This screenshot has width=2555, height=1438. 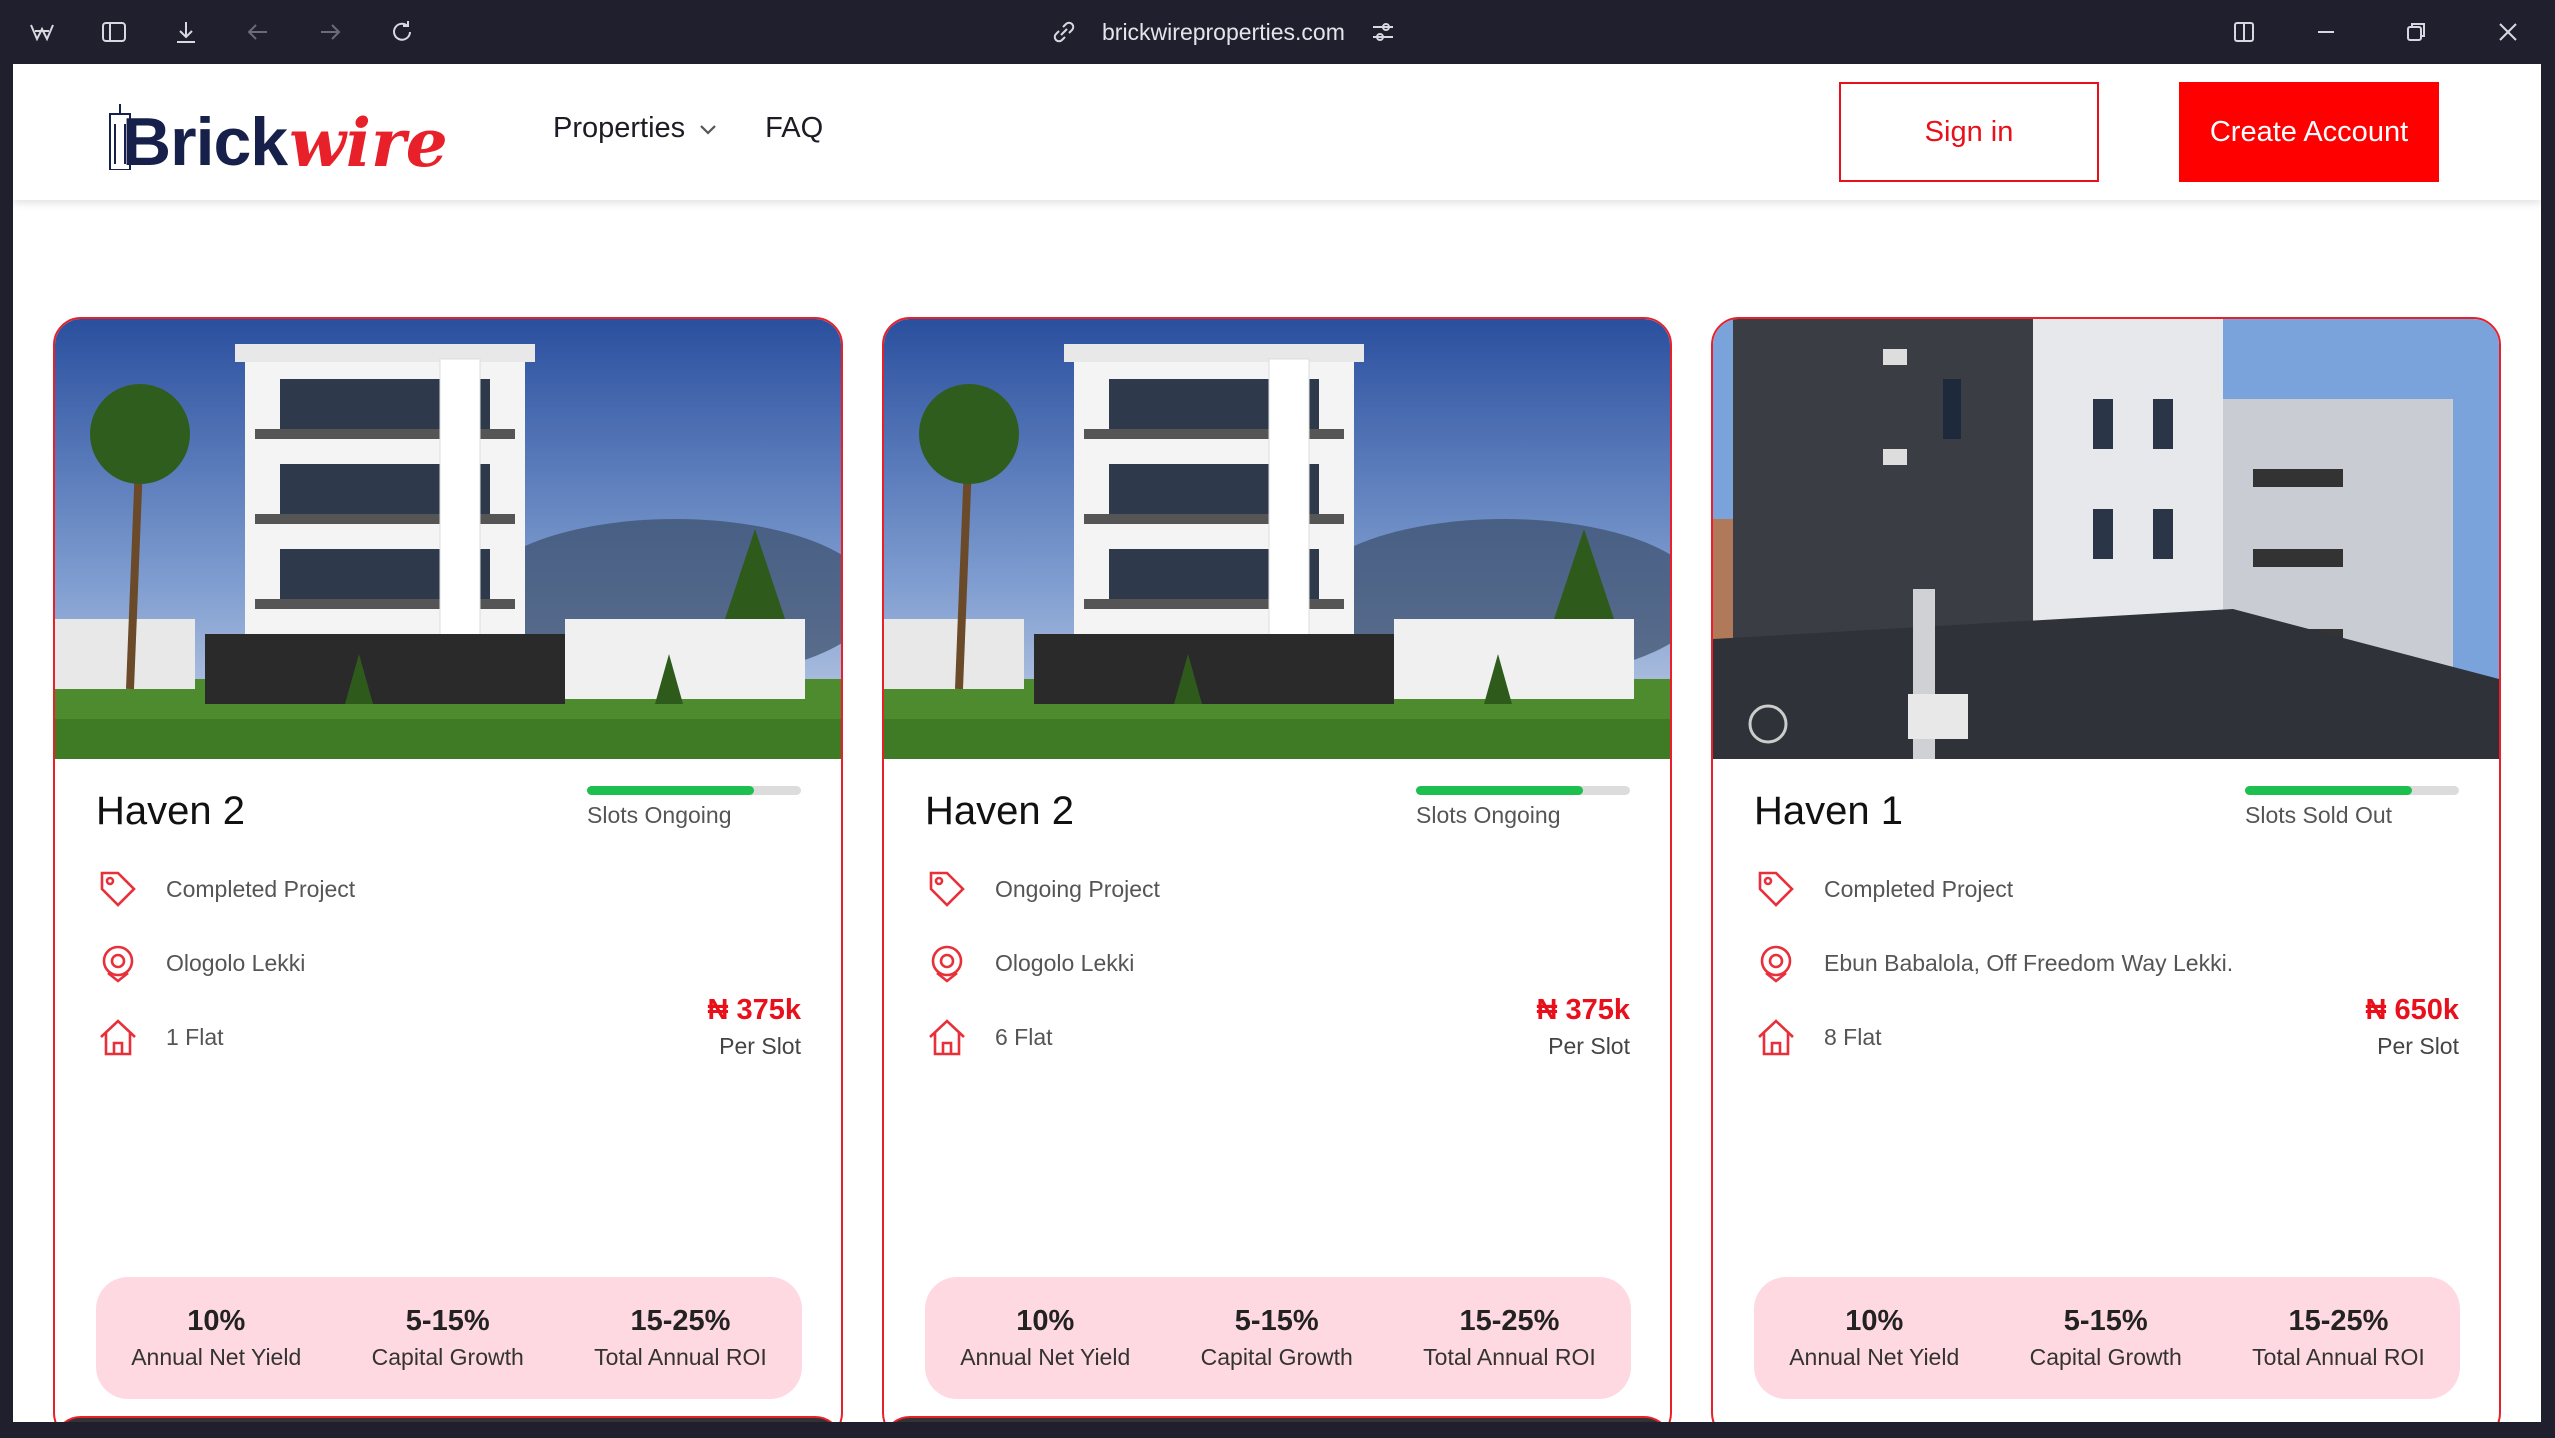 I want to click on location-text: Ebun Babalola, Off Freedom Way Lekki., so click(x=2029, y=962).